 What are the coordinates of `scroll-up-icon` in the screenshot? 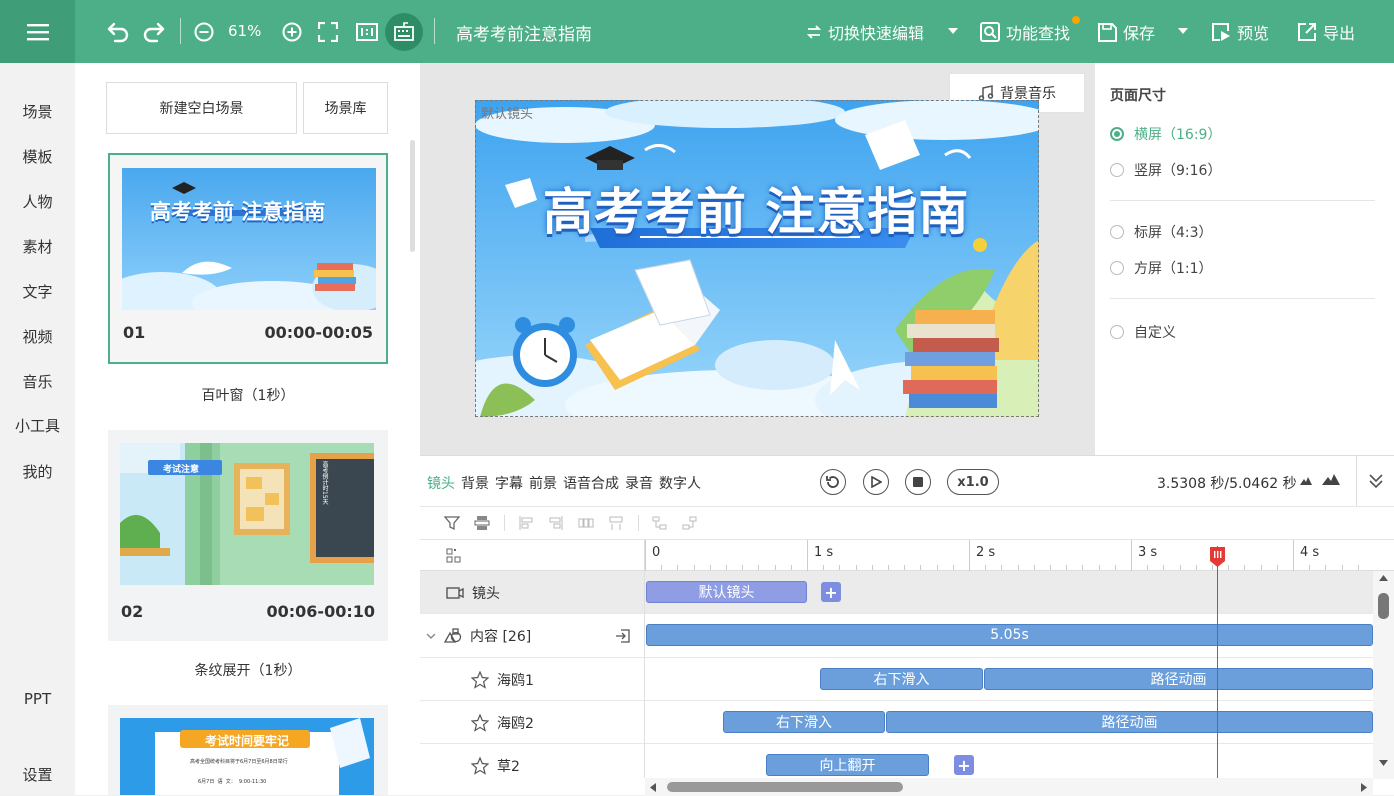 It's located at (1383, 578).